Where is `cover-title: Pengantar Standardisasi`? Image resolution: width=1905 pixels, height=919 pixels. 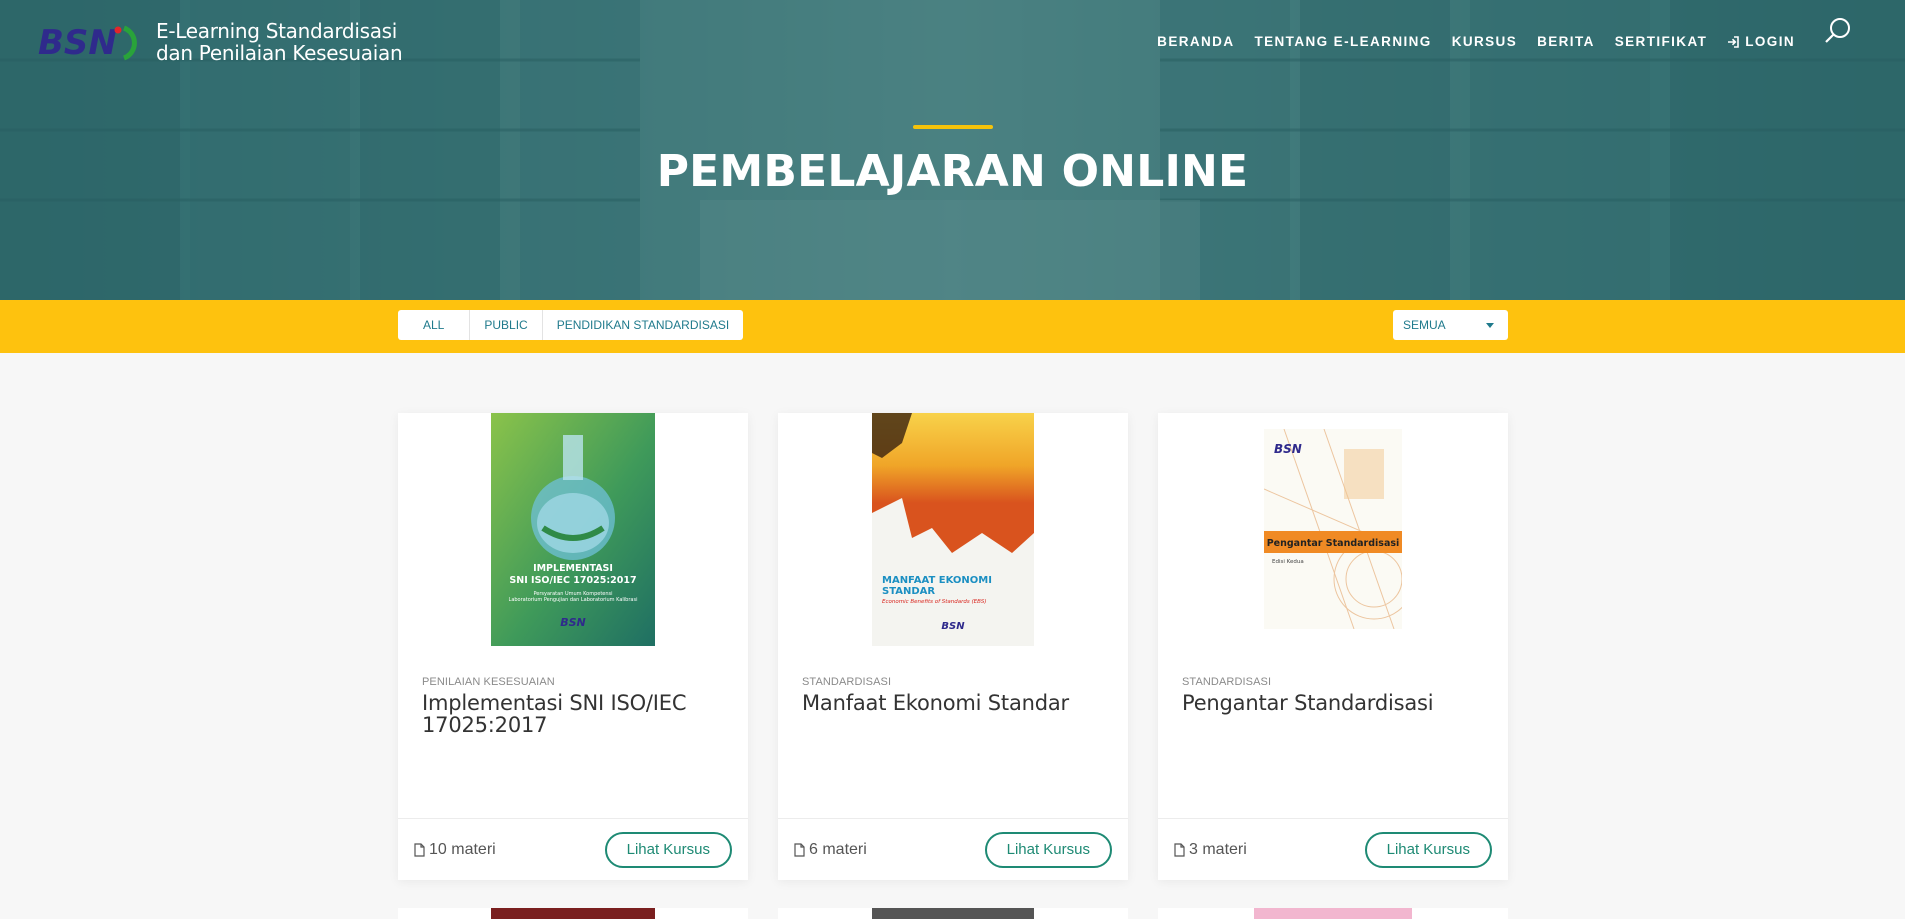 cover-title: Pengantar Standardisasi is located at coordinates (1333, 543).